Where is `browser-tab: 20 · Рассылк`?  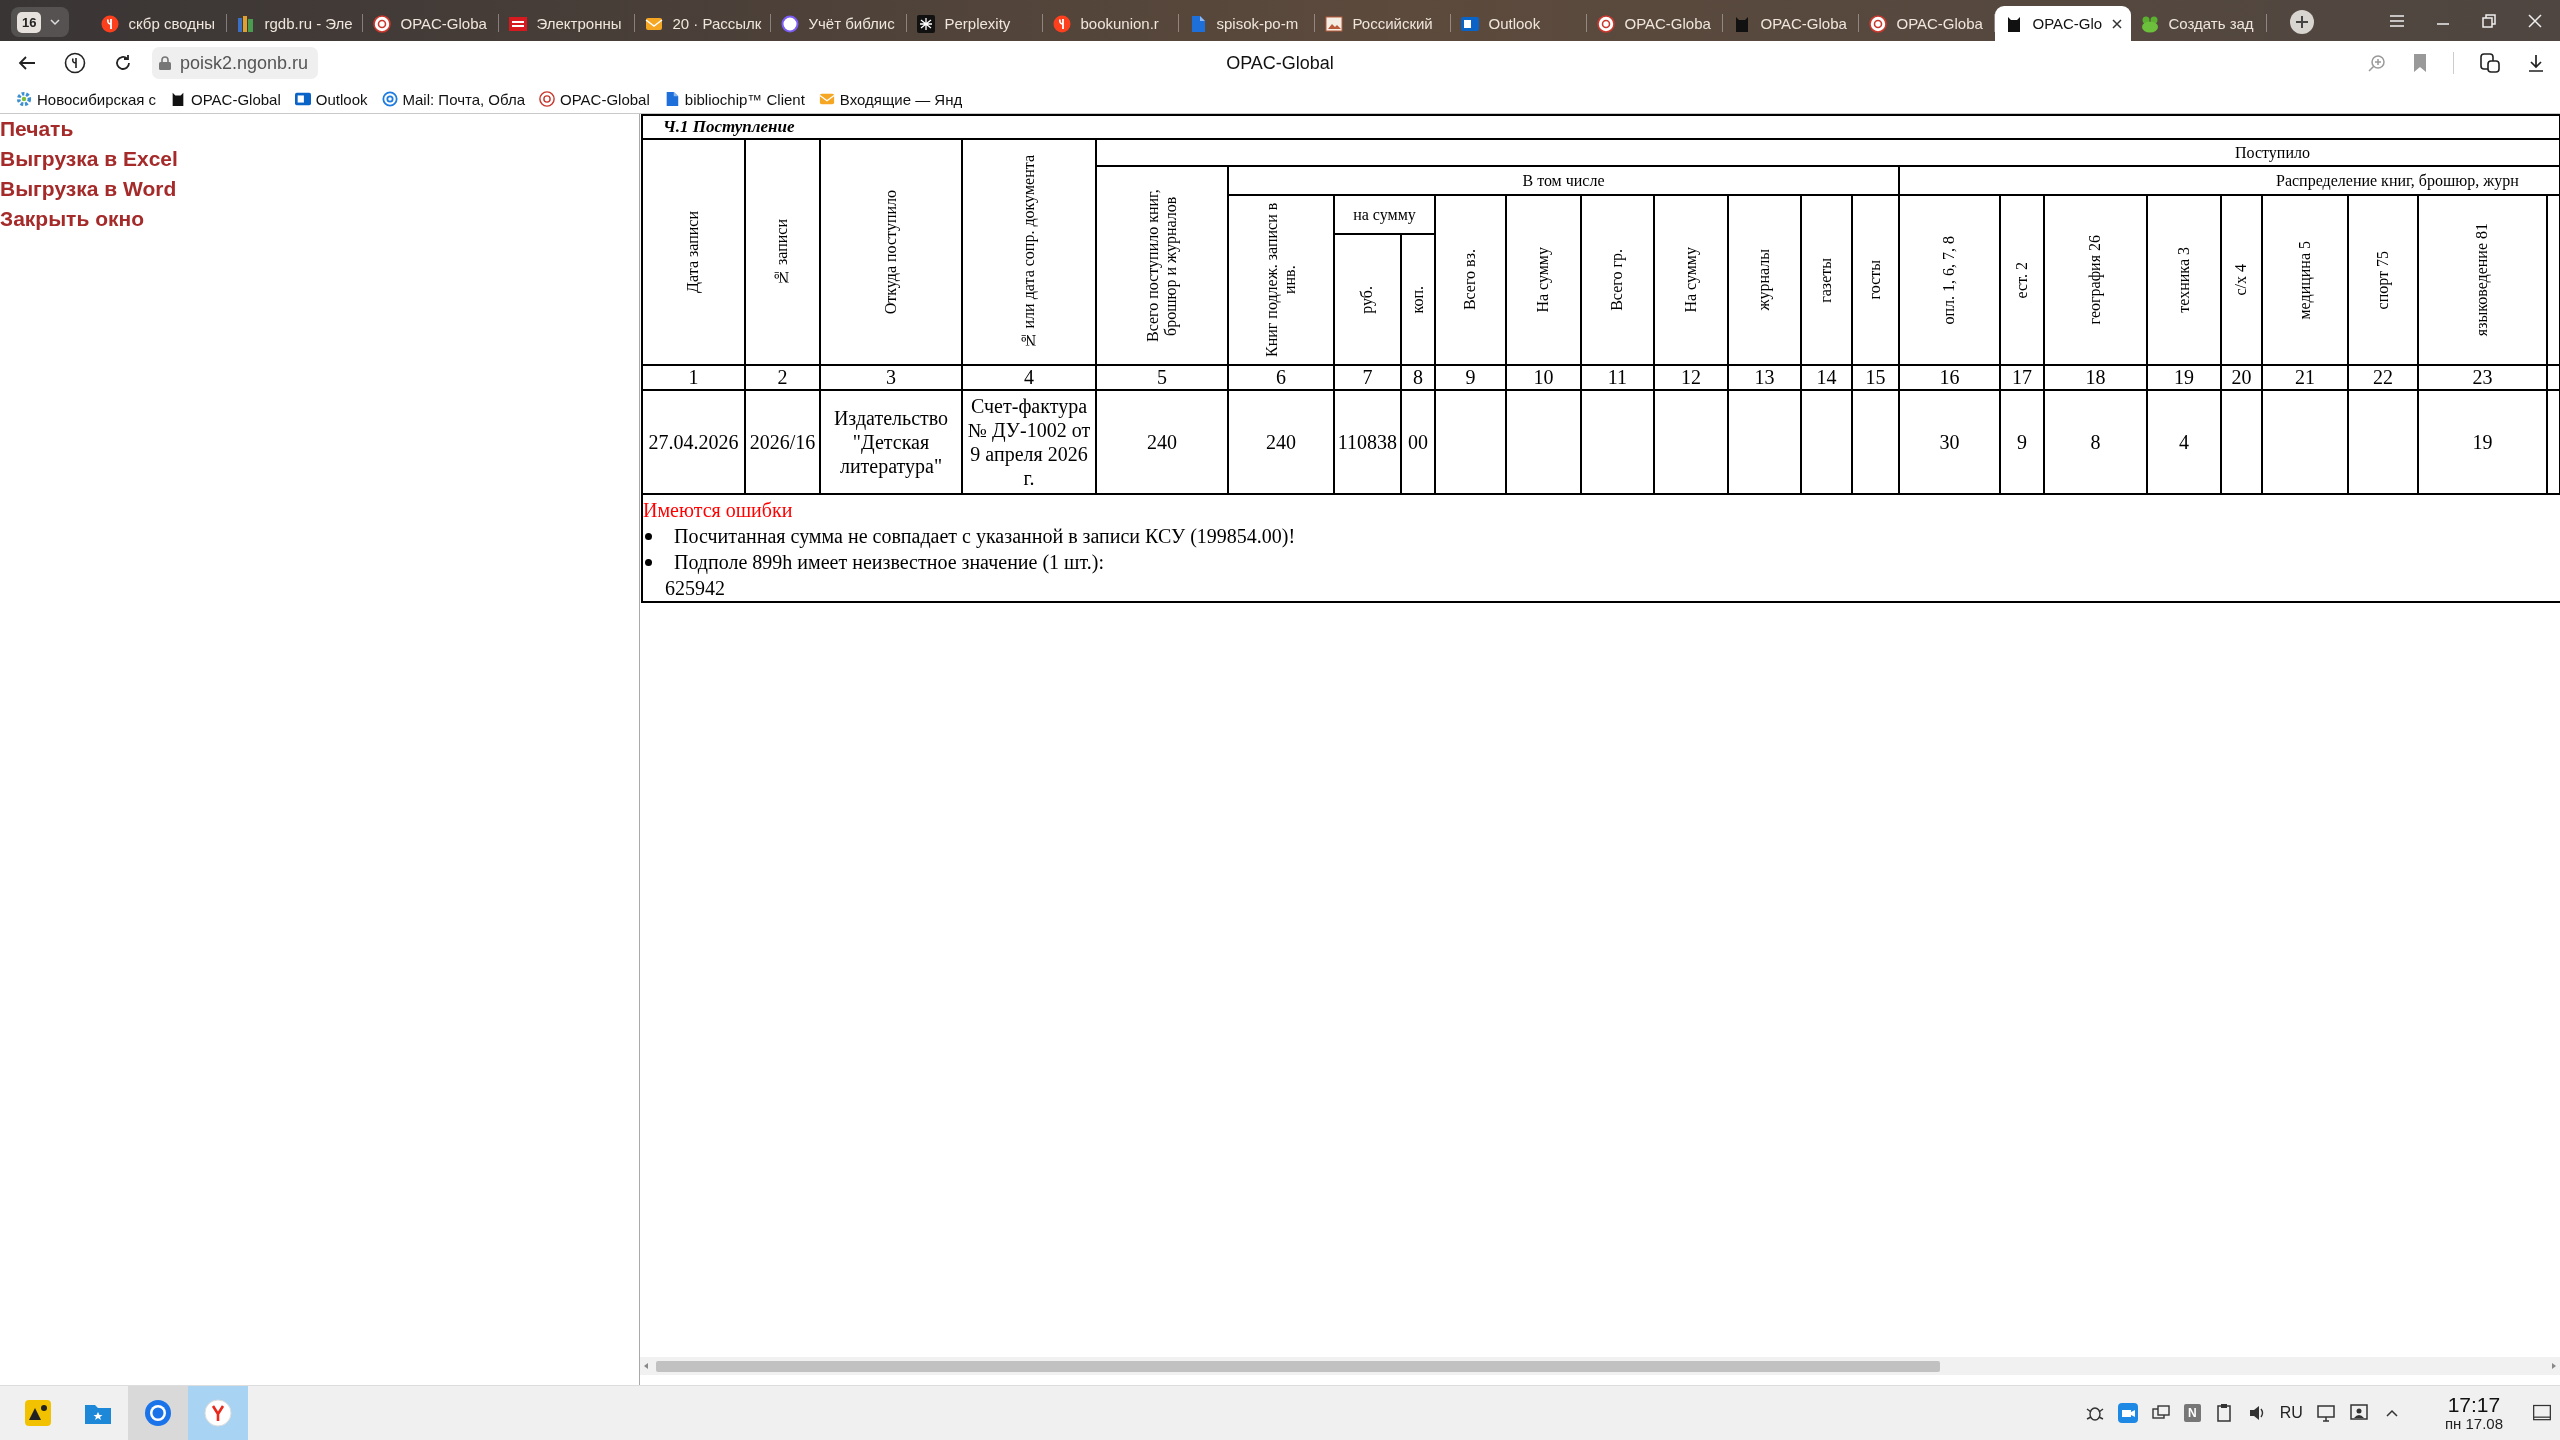
browser-tab: 20 · Рассылк is located at coordinates (703, 23).